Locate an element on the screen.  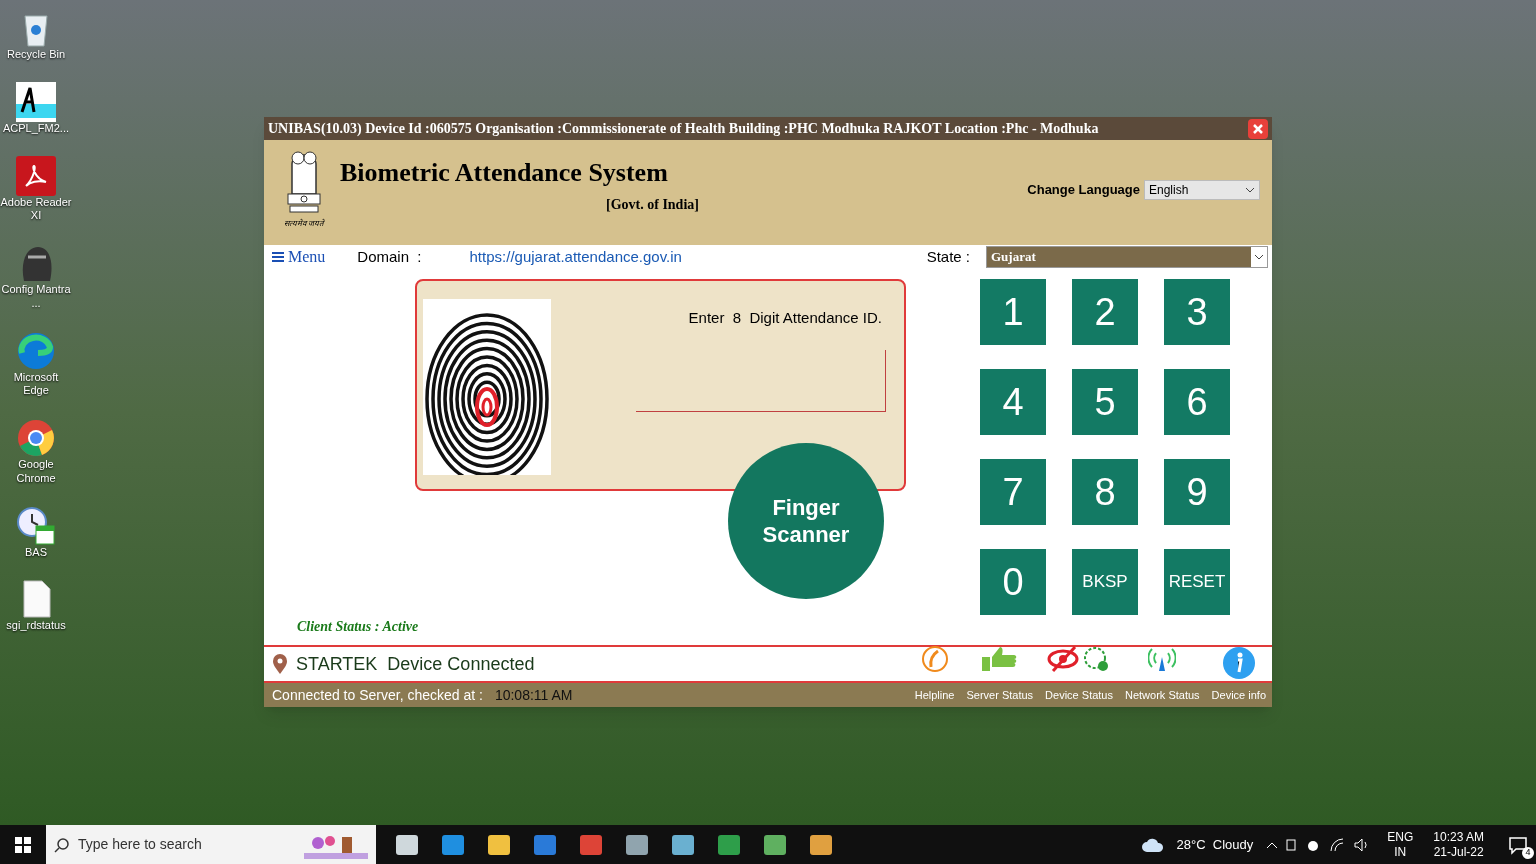
keypad-key: 3 is located at coordinates (1197, 312).